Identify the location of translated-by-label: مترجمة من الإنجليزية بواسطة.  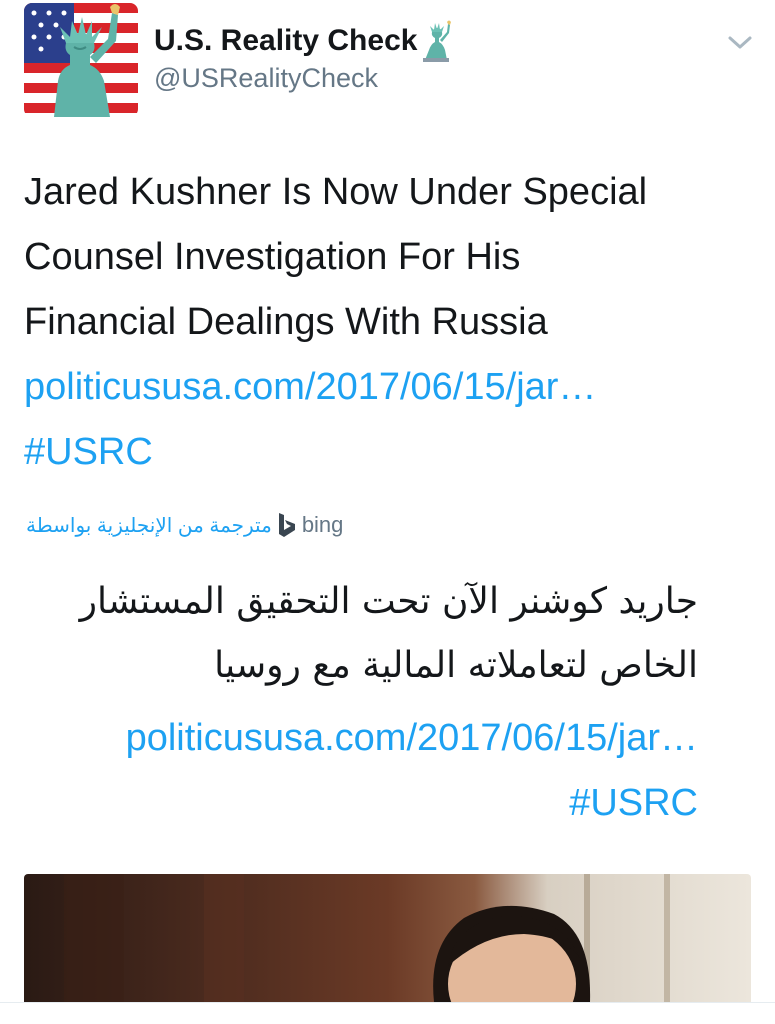
(149, 525).